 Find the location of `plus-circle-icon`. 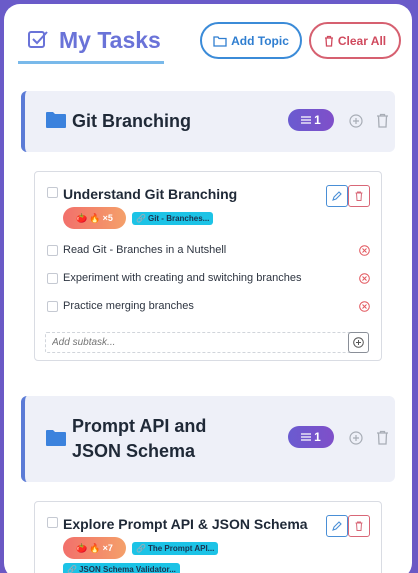

plus-circle-icon is located at coordinates (358, 342).